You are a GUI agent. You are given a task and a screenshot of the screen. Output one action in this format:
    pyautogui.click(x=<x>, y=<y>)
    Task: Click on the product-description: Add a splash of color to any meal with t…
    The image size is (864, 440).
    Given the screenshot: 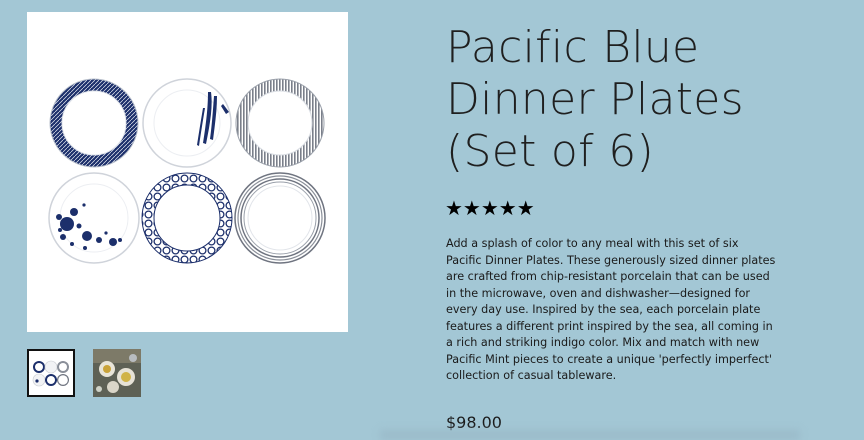 What is the action you would take?
    pyautogui.click(x=611, y=309)
    